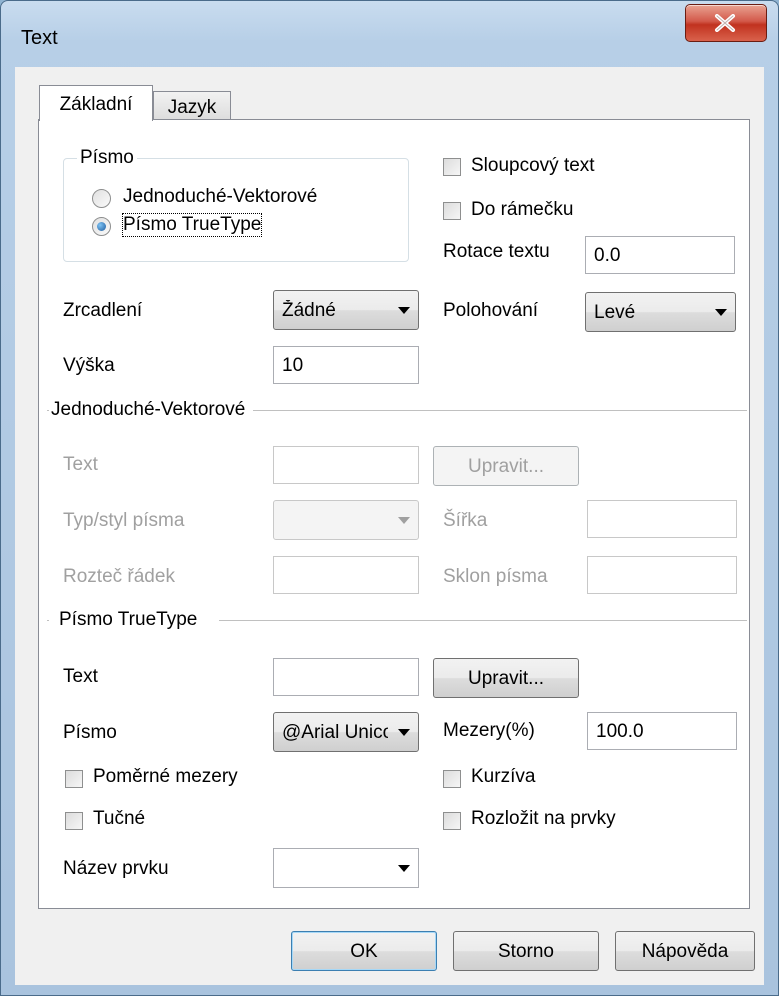 The width and height of the screenshot is (779, 996). I want to click on font-groupbox, so click(236, 210).